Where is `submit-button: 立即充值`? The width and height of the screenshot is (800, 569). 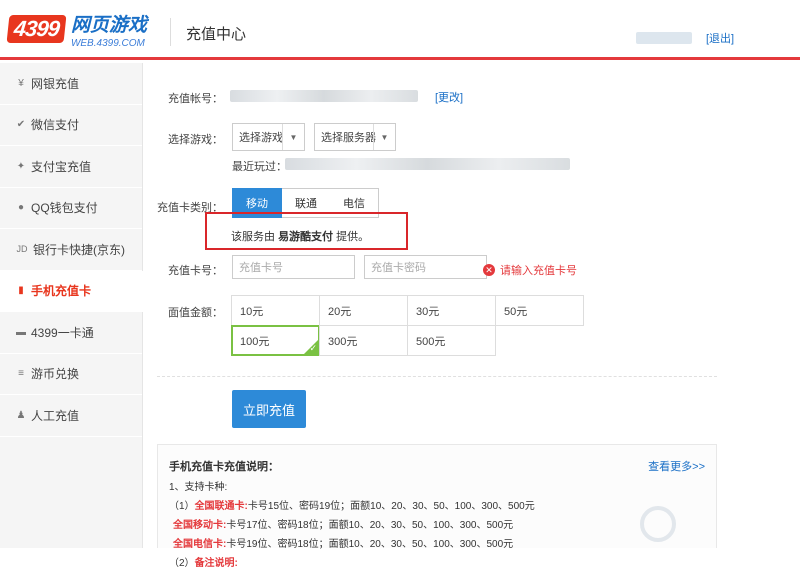
submit-button: 立即充值 is located at coordinates (269, 409).